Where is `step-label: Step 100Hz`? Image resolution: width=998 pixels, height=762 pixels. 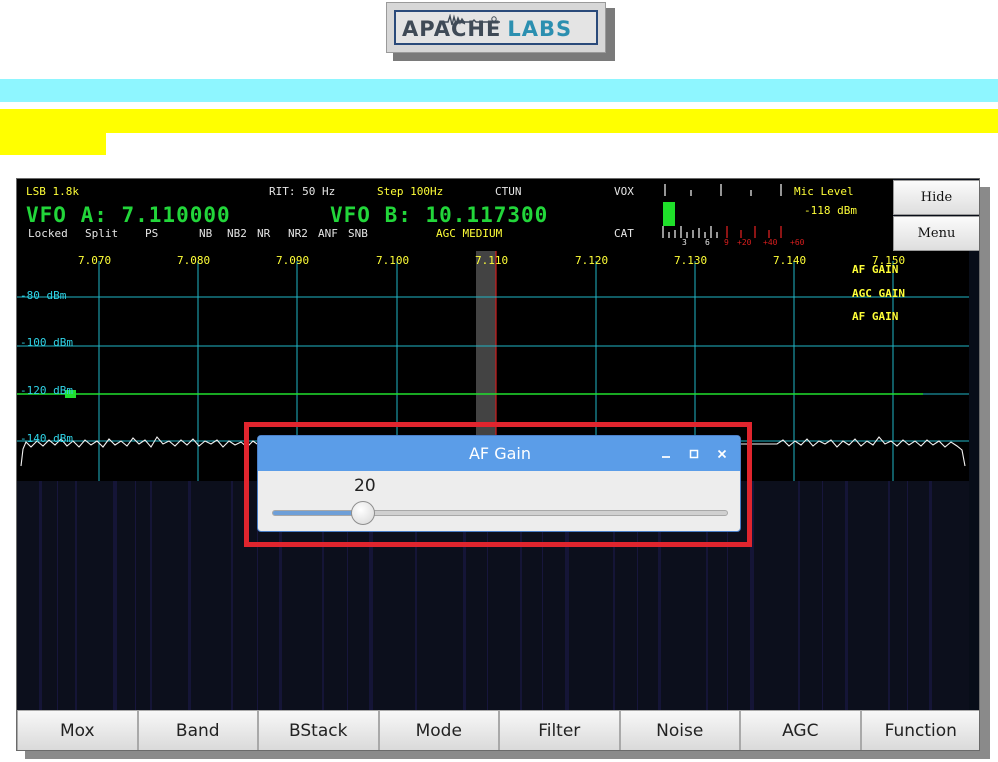 step-label: Step 100Hz is located at coordinates (410, 191).